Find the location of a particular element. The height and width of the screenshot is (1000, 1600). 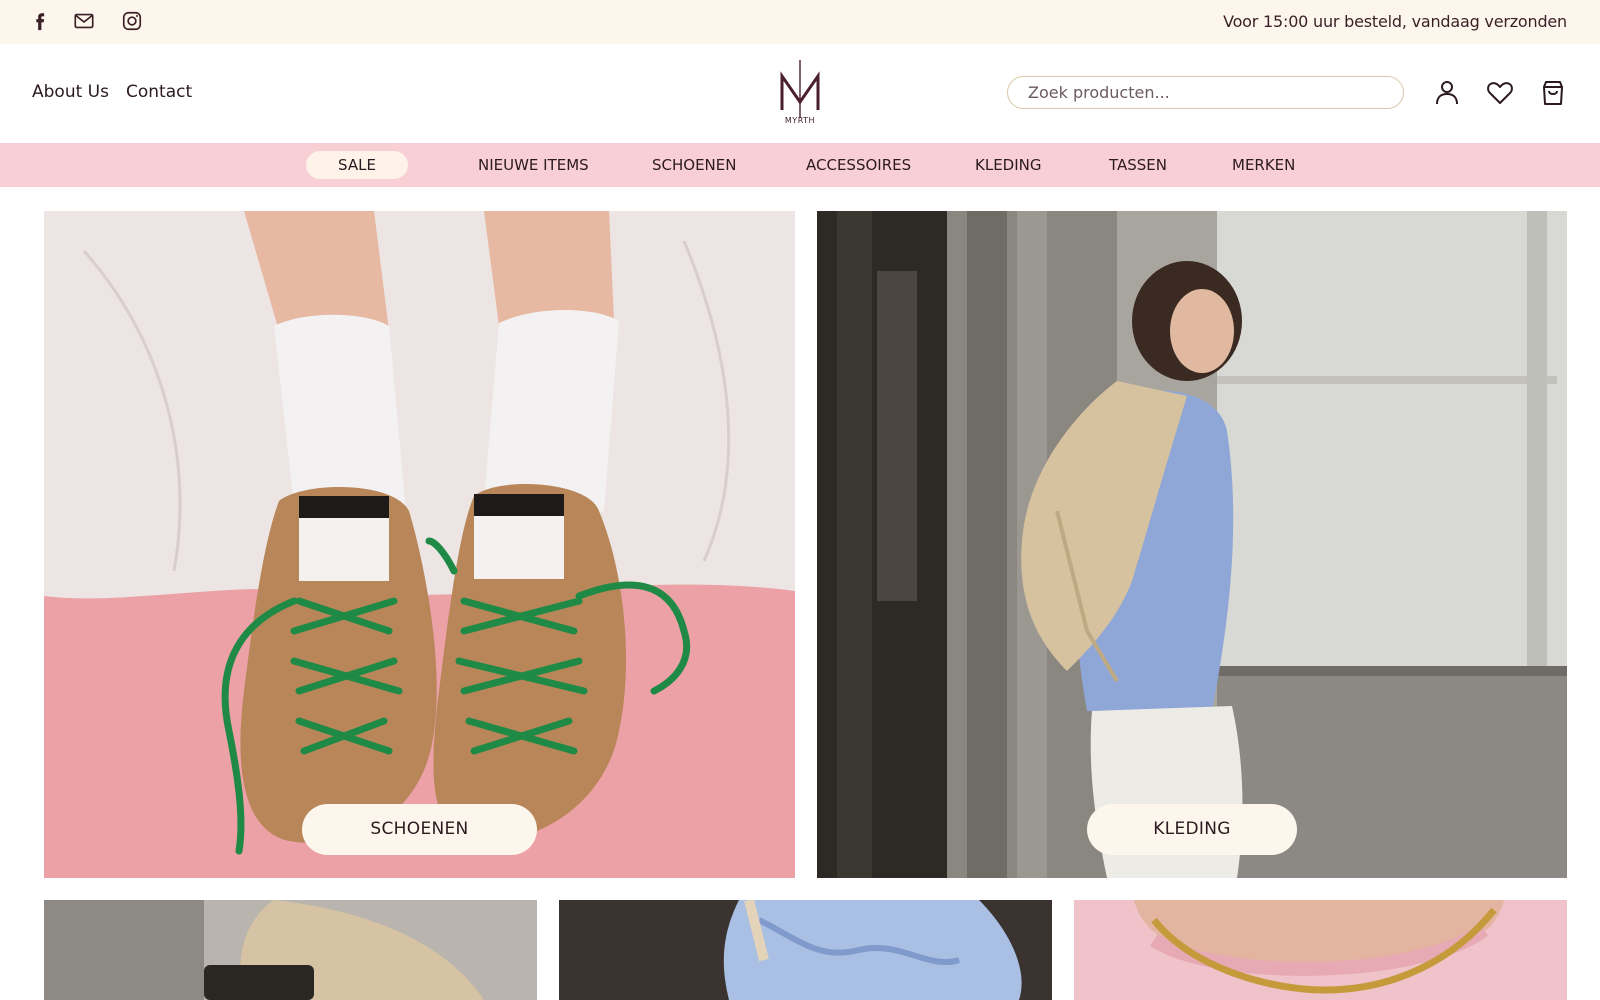

facebook-icon is located at coordinates (40, 21).